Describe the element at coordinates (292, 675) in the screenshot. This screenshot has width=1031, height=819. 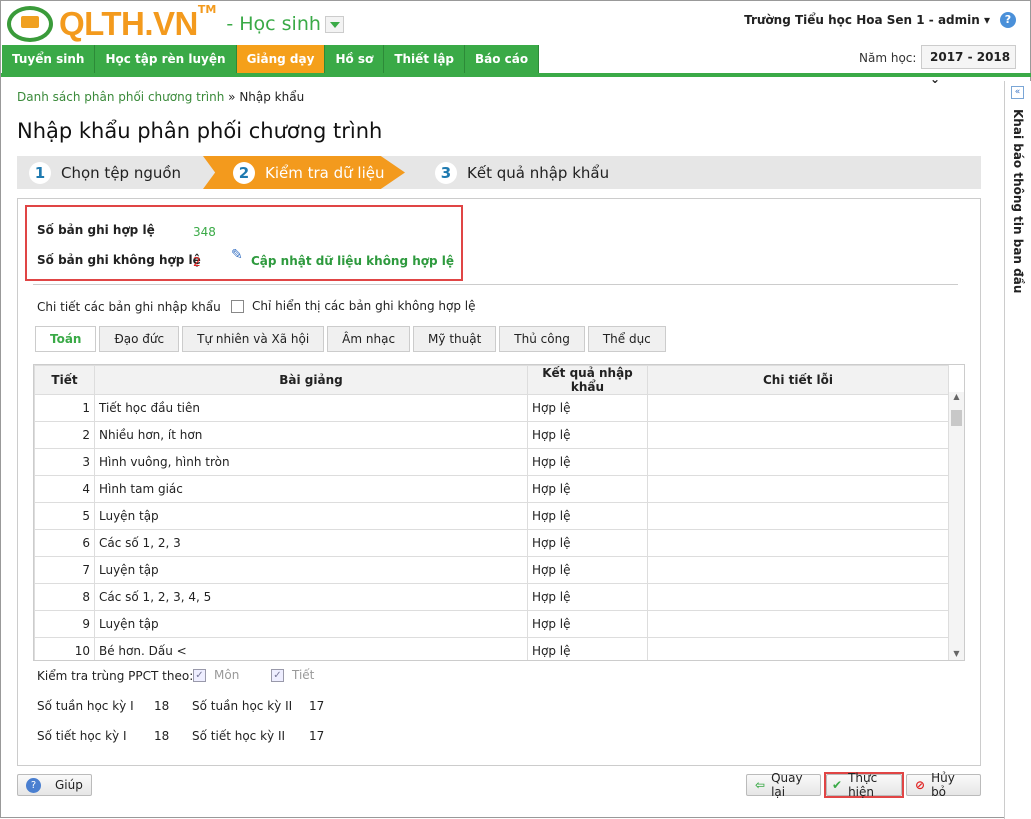
I see `check-tiet: Tiết` at that location.